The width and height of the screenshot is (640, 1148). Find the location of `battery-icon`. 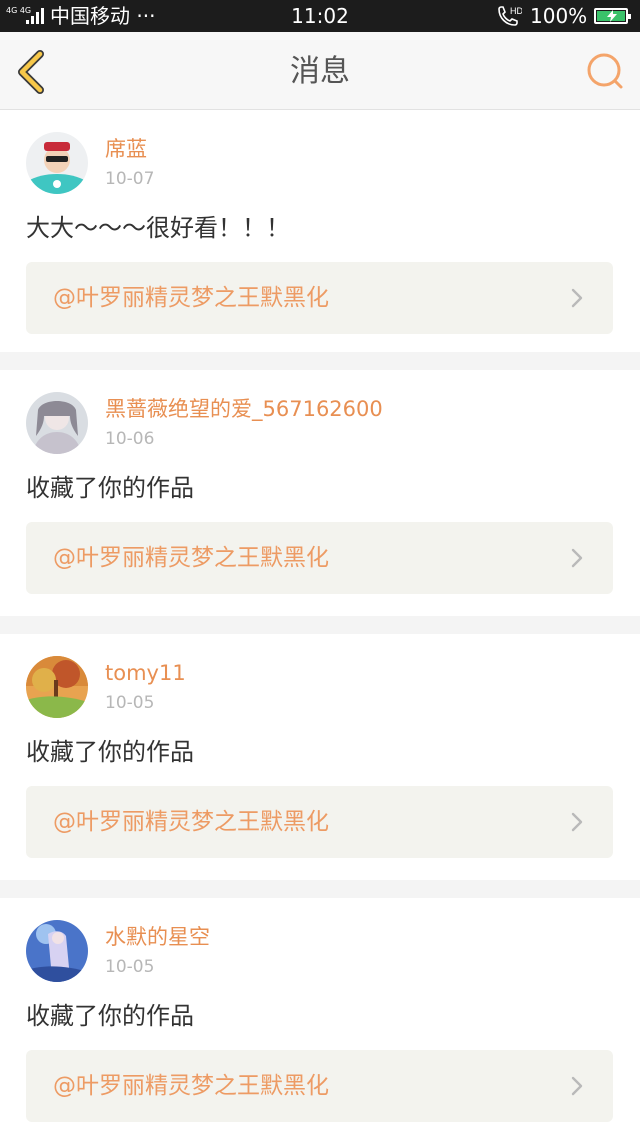

battery-icon is located at coordinates (612, 16).